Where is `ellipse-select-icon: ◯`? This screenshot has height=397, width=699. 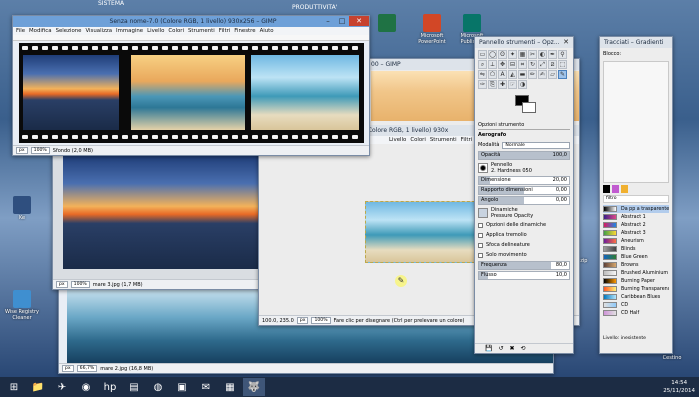
ellipse-select-icon: ◯ is located at coordinates (492, 54).